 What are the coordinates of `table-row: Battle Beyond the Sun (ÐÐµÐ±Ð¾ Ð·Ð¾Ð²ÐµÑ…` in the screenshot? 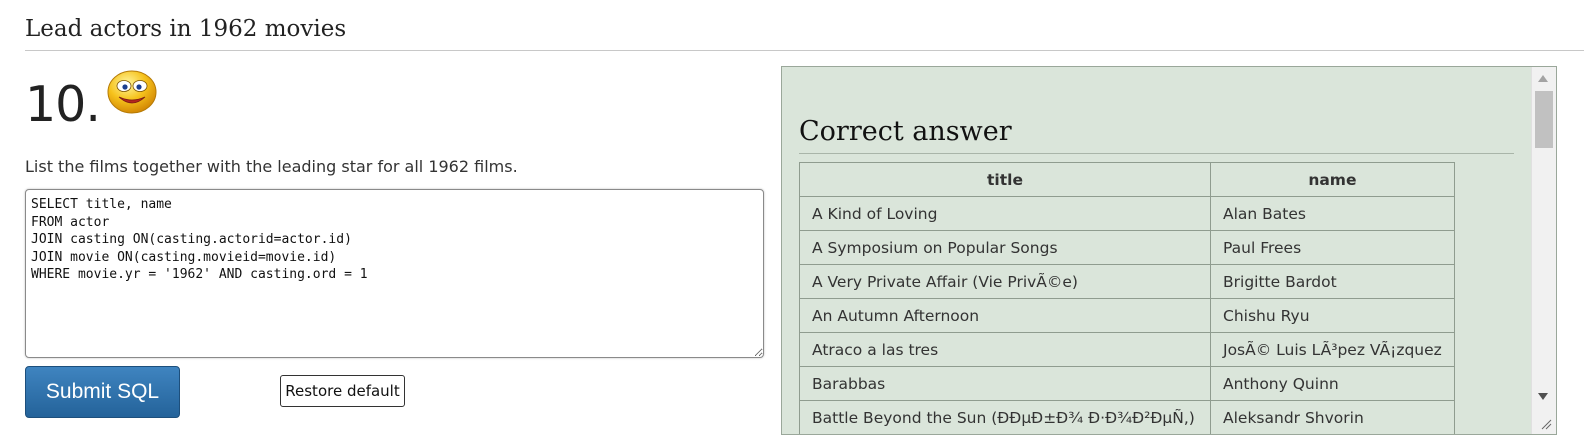 It's located at (1127, 417).